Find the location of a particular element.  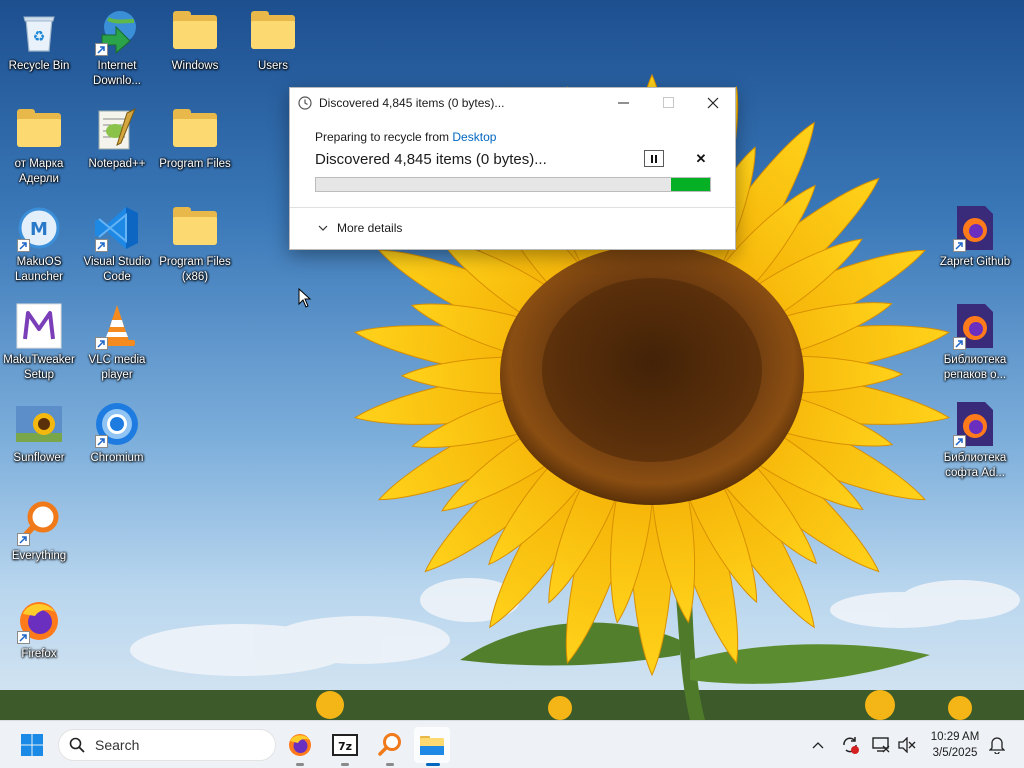

close-button is located at coordinates (713, 102).